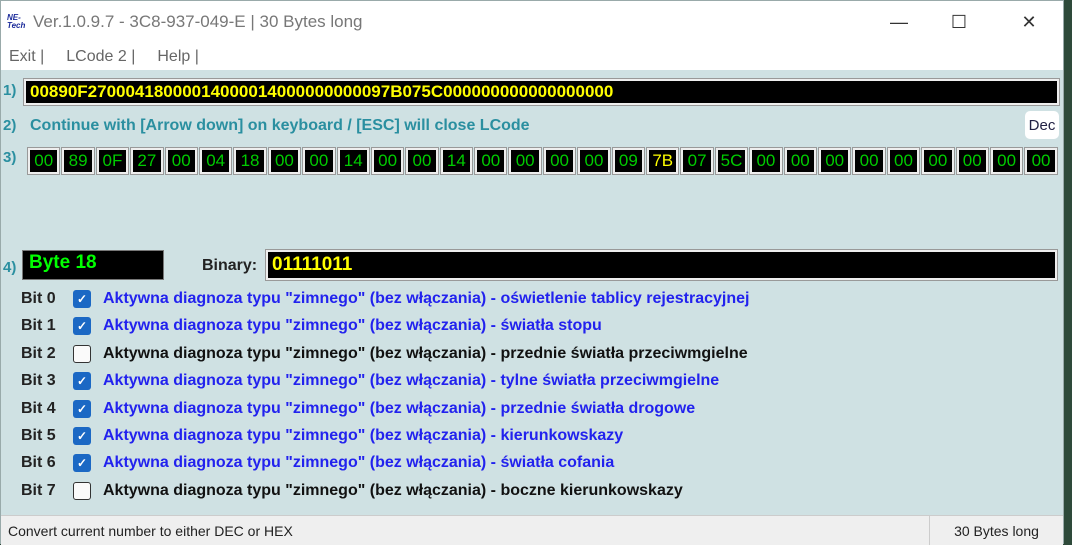 Image resolution: width=1072 pixels, height=545 pixels. I want to click on bit-name: Bit 3, so click(38, 381).